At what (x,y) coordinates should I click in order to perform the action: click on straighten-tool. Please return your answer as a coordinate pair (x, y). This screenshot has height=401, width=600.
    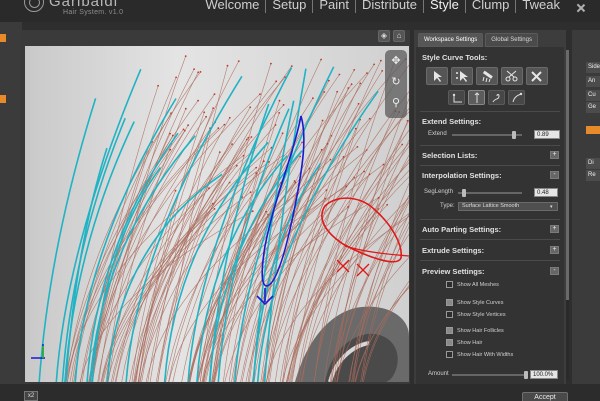
    Looking at the image, I should click on (476, 97).